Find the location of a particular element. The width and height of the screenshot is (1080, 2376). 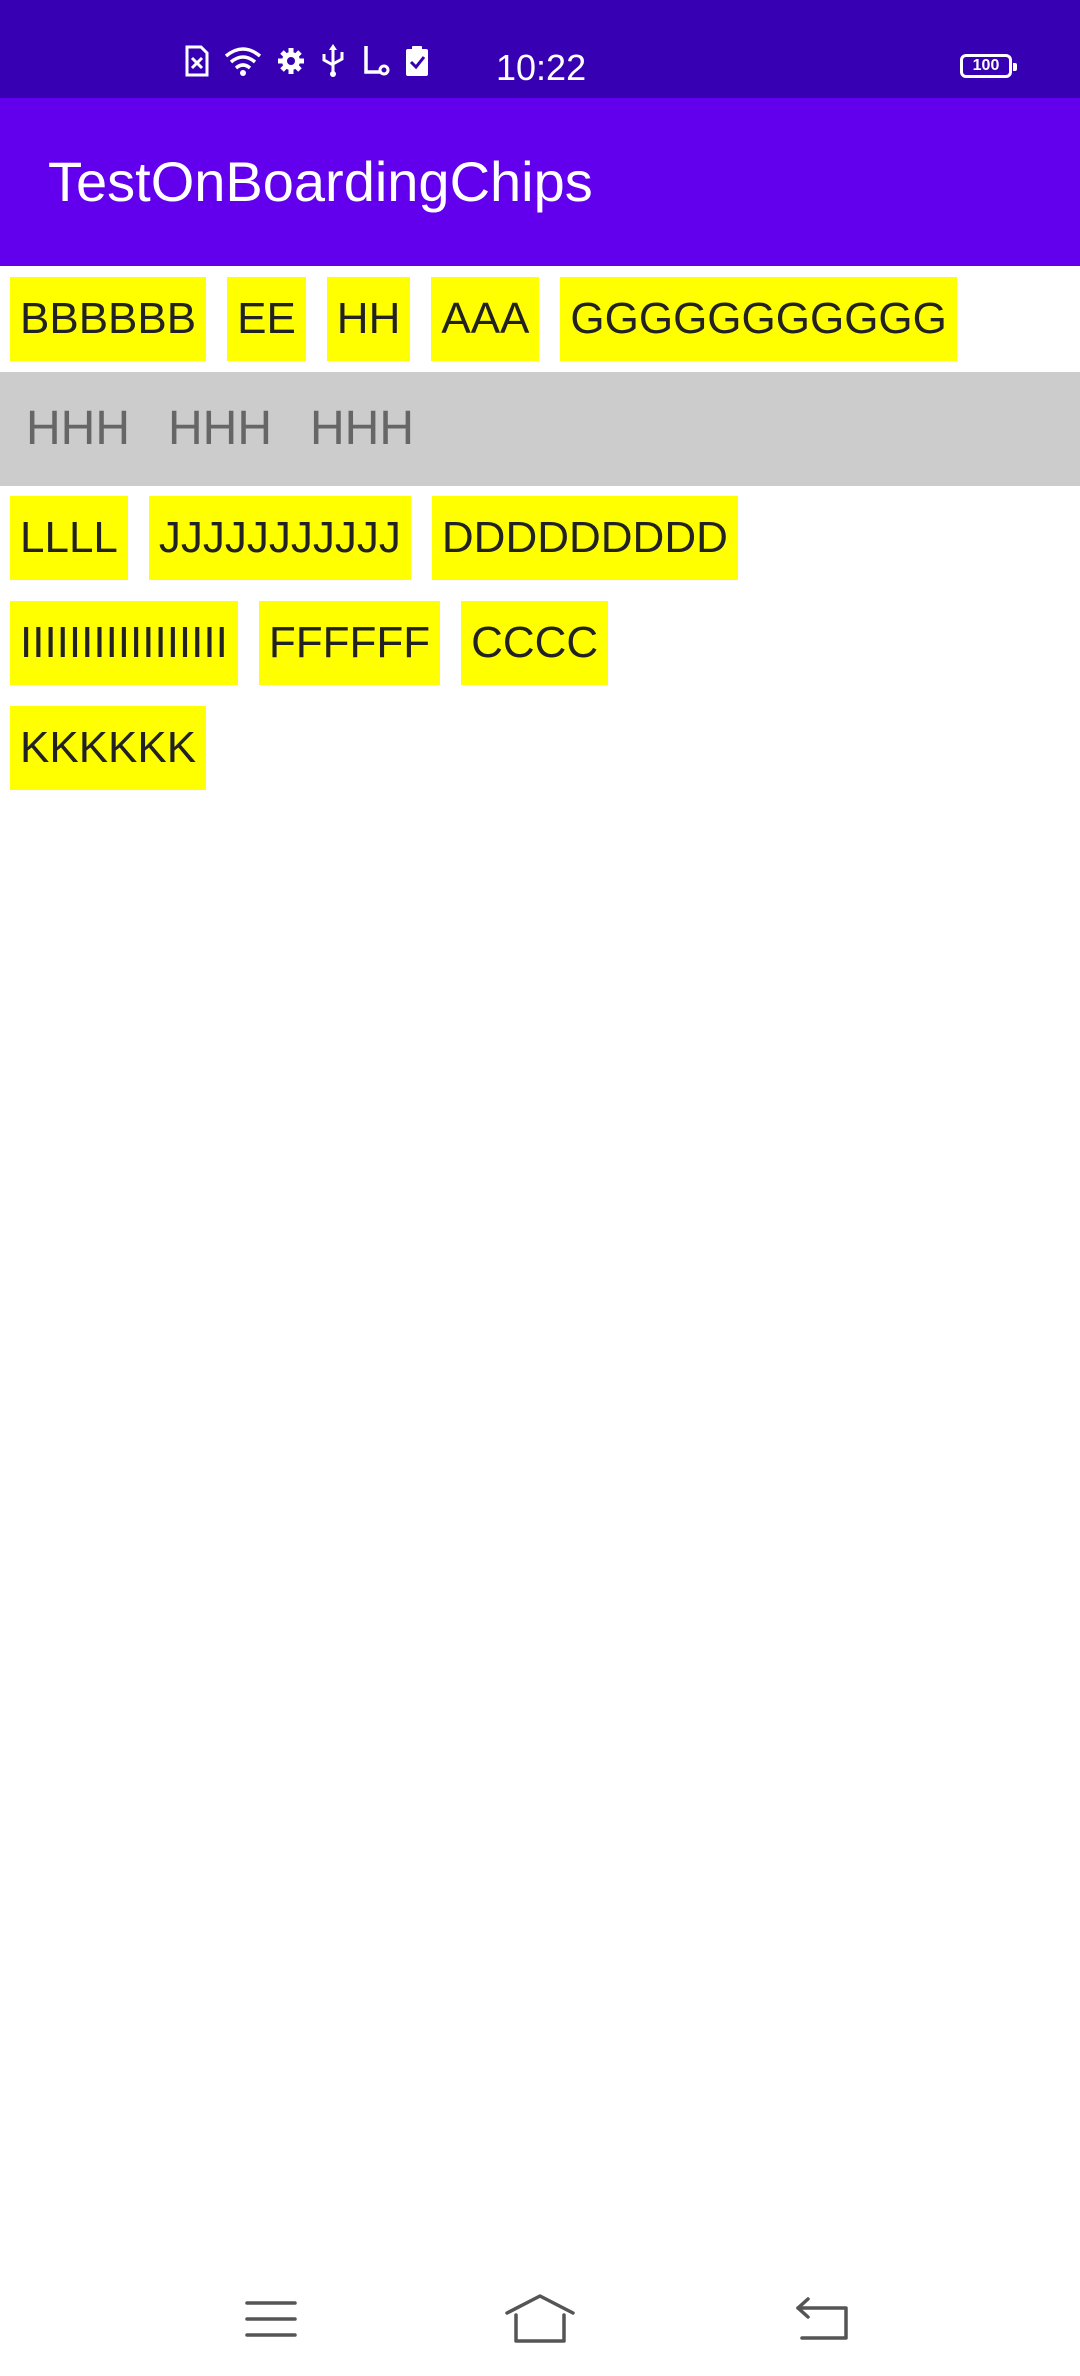

wifi-icon is located at coordinates (243, 61).